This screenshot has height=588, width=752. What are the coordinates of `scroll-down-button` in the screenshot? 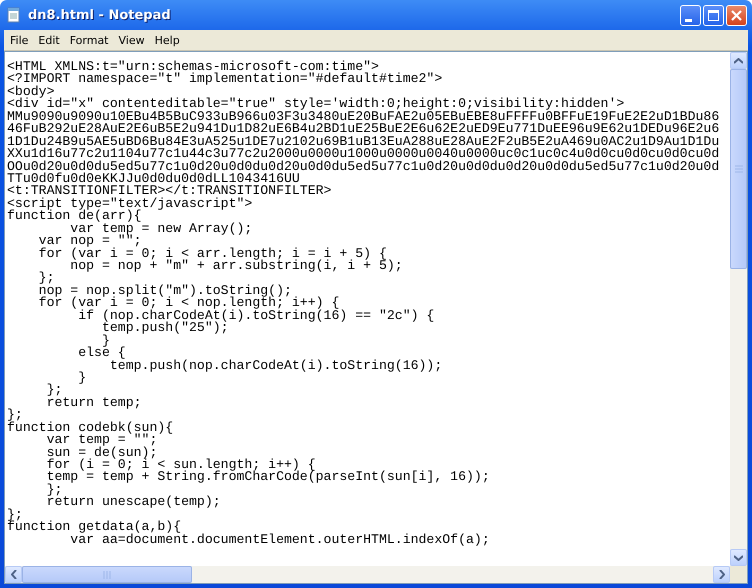 It's located at (738, 557).